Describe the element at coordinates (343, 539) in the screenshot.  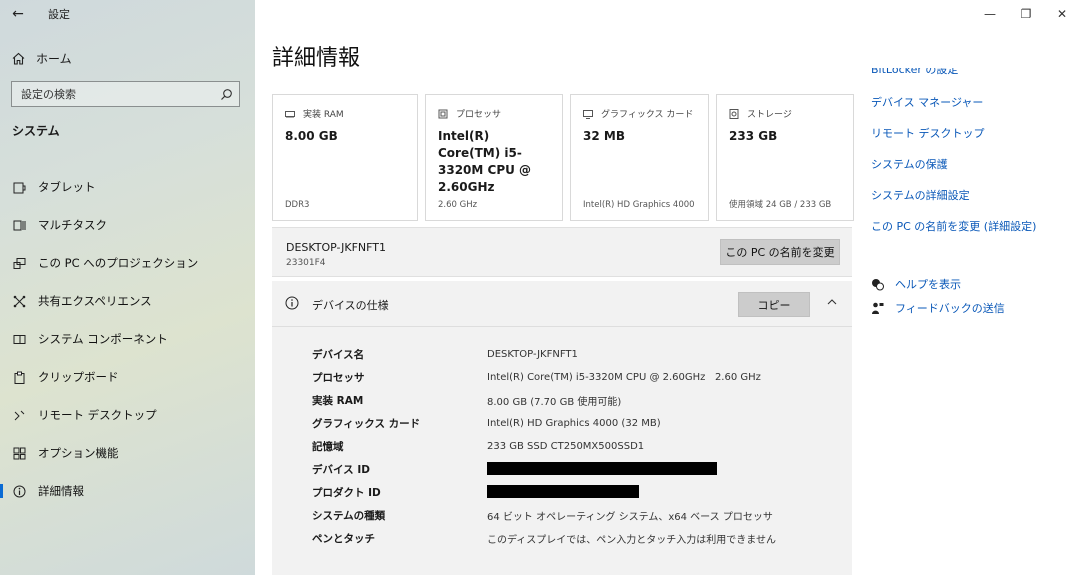
I see `spec-key: ペンとタッチ` at that location.